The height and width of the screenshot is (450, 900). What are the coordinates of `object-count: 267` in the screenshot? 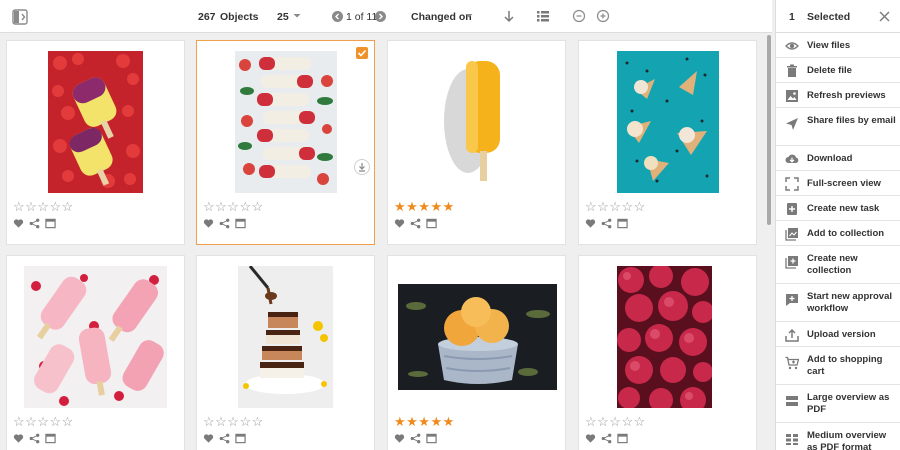 It's located at (207, 17).